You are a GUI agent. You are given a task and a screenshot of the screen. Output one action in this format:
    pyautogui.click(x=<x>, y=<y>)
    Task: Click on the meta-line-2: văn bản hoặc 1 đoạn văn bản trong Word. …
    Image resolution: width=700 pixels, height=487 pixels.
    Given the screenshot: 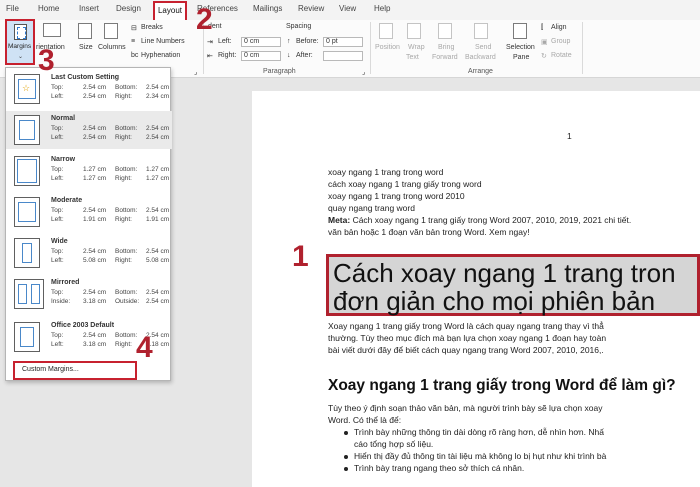 What is the action you would take?
    pyautogui.click(x=429, y=232)
    